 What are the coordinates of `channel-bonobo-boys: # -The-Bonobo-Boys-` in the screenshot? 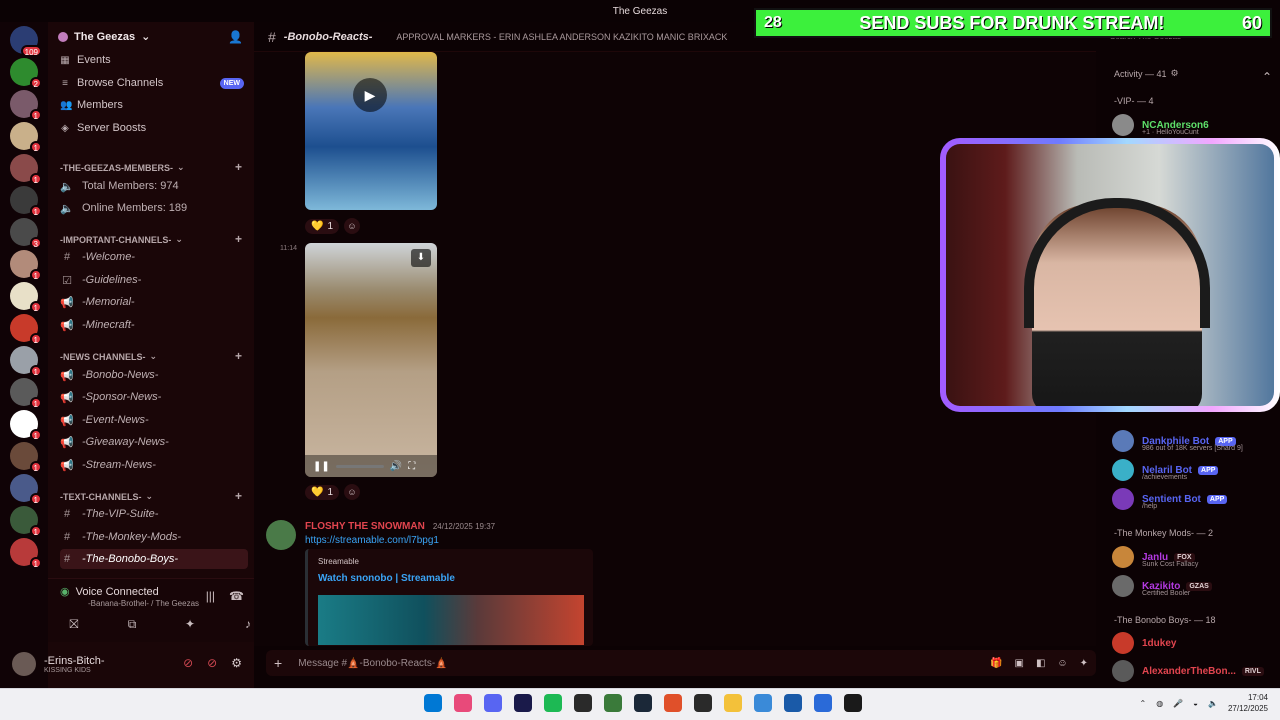 It's located at (154, 559).